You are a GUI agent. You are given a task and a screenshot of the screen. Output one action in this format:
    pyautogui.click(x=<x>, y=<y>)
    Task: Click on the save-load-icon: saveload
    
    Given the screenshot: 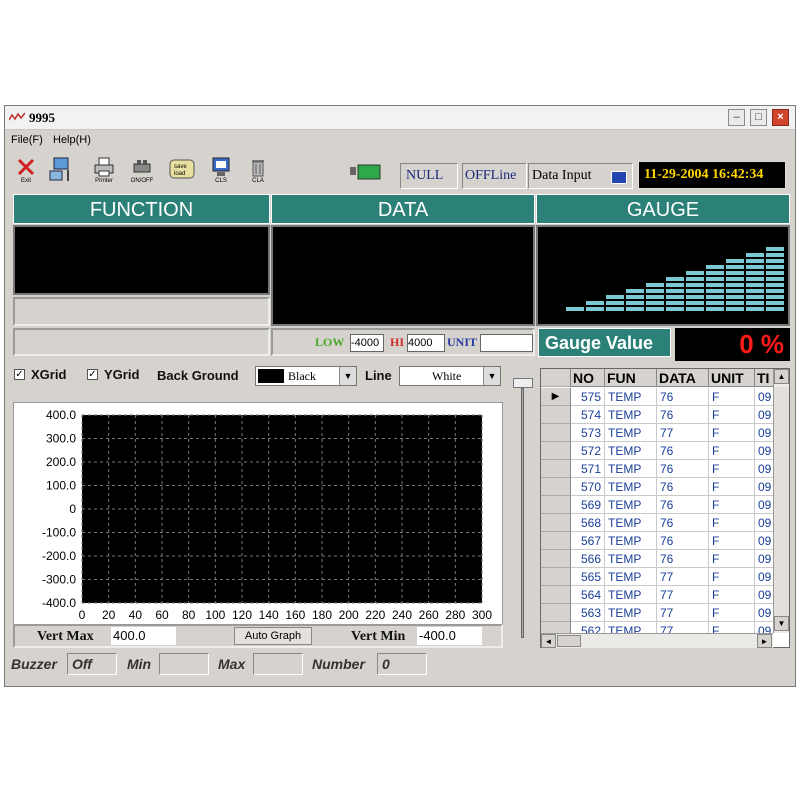 What is the action you would take?
    pyautogui.click(x=182, y=169)
    